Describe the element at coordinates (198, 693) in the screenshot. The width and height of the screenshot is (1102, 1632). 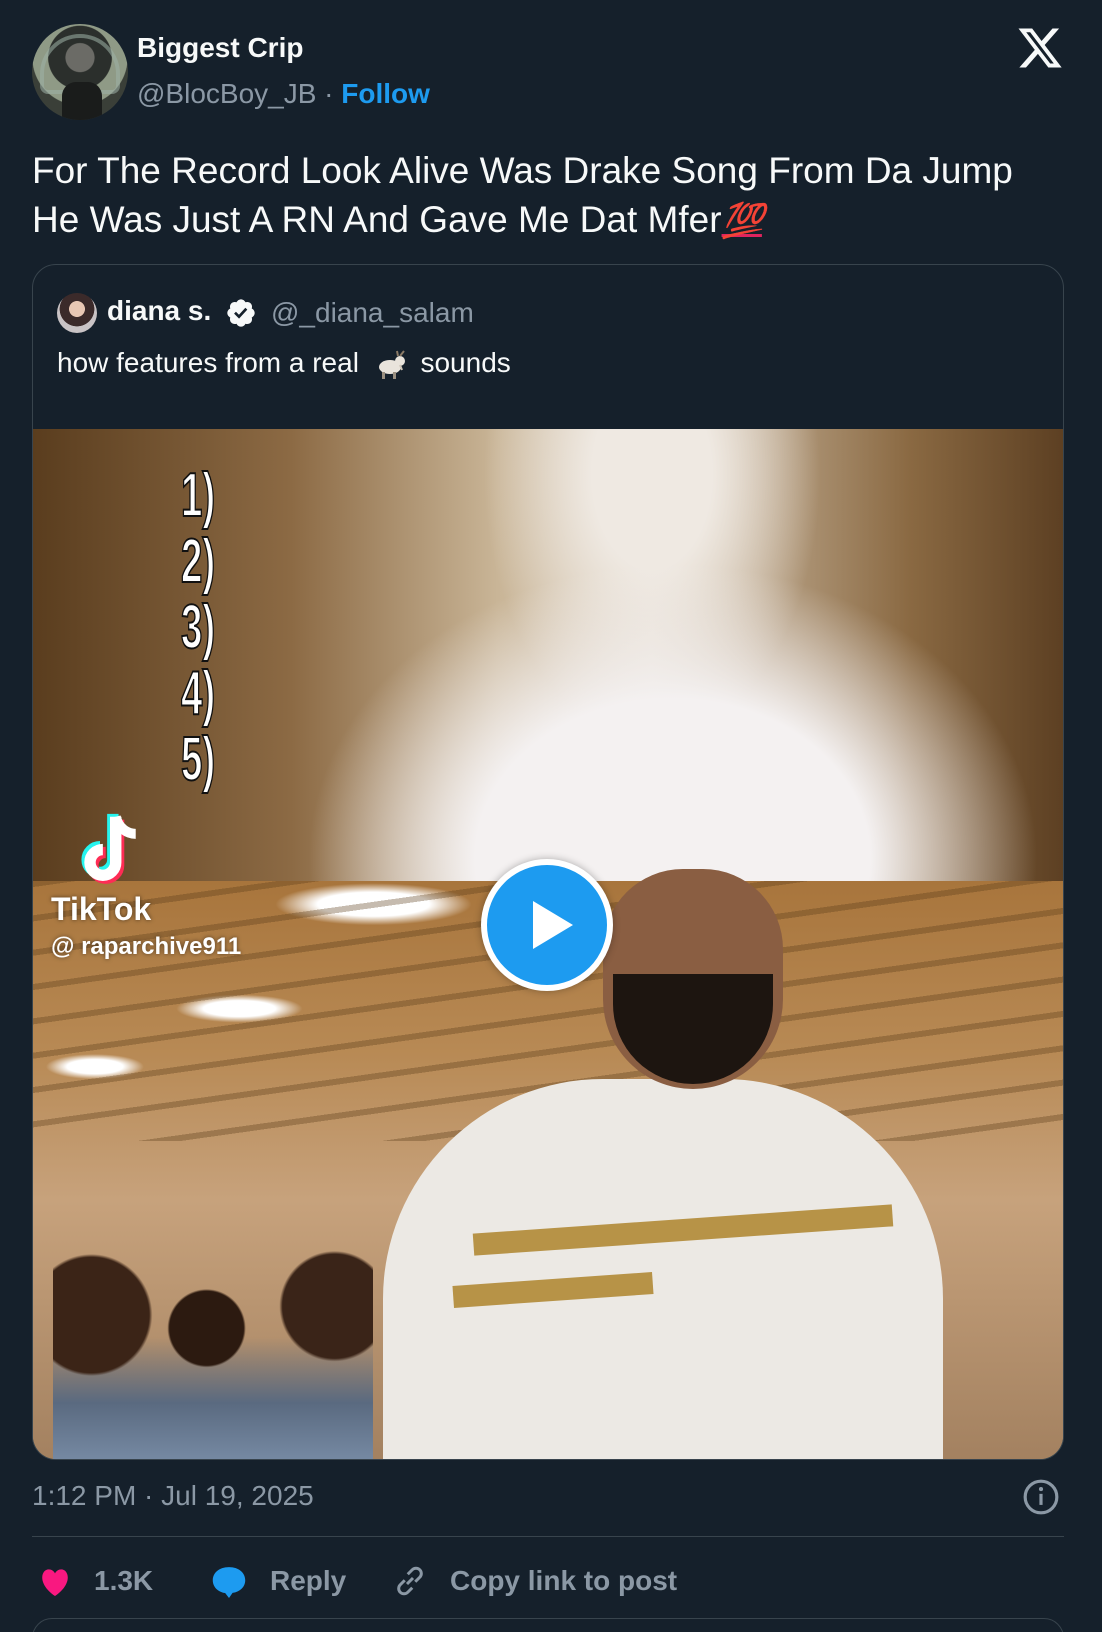
I see `list-number: 4)` at that location.